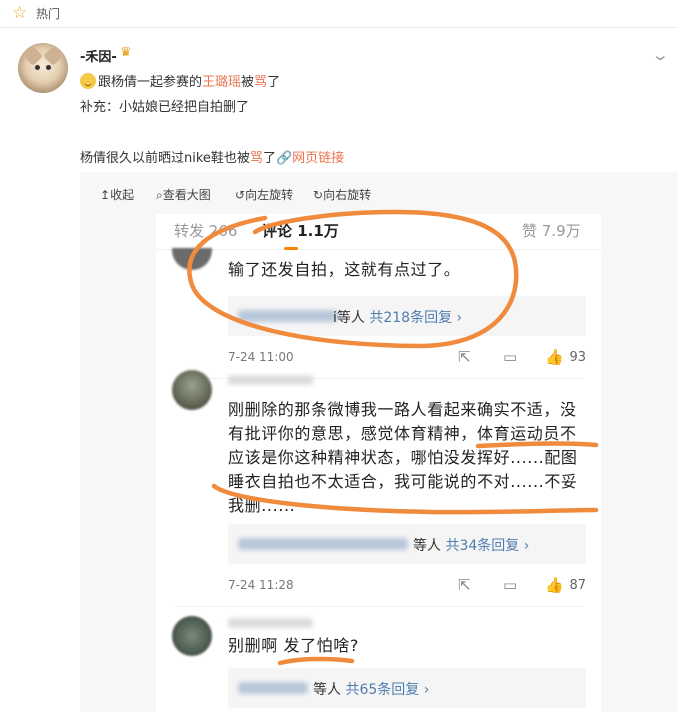 The height and width of the screenshot is (712, 677). I want to click on search-icon: ⌕, so click(159, 195).